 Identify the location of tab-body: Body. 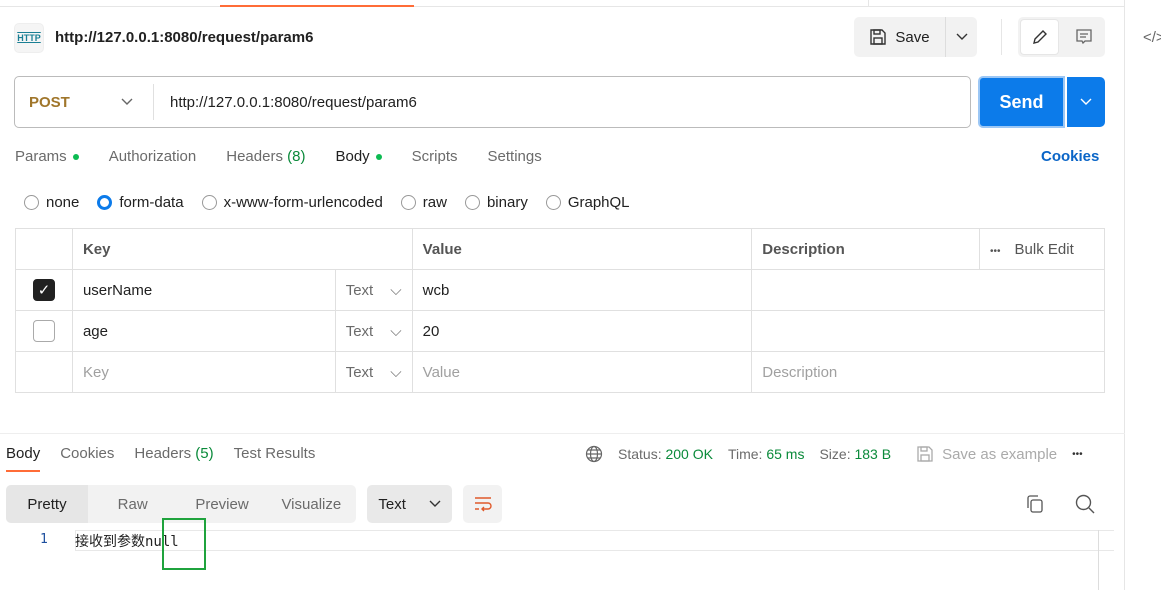
(358, 156).